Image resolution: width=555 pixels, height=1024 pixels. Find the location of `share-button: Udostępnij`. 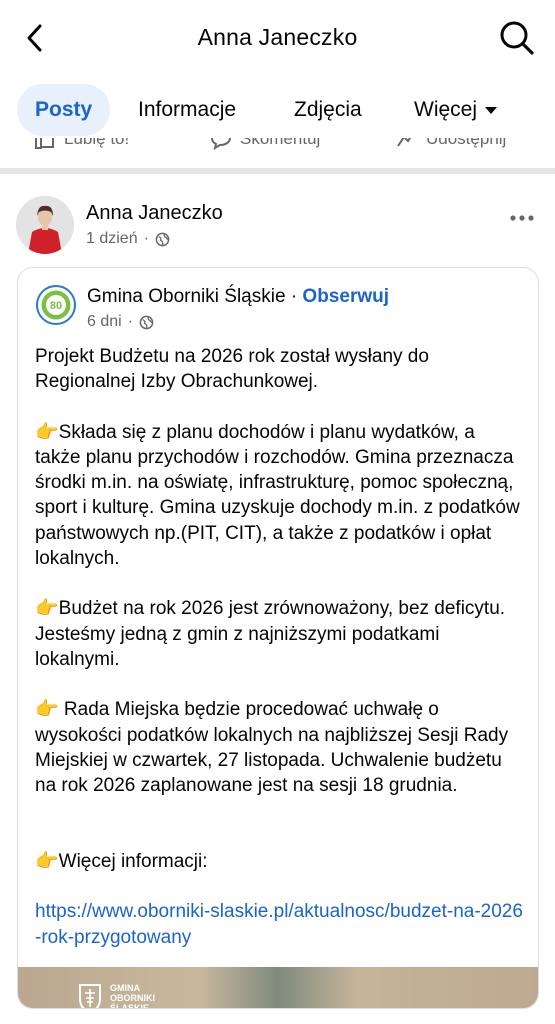

share-button: Udostępnij is located at coordinates (451, 144).